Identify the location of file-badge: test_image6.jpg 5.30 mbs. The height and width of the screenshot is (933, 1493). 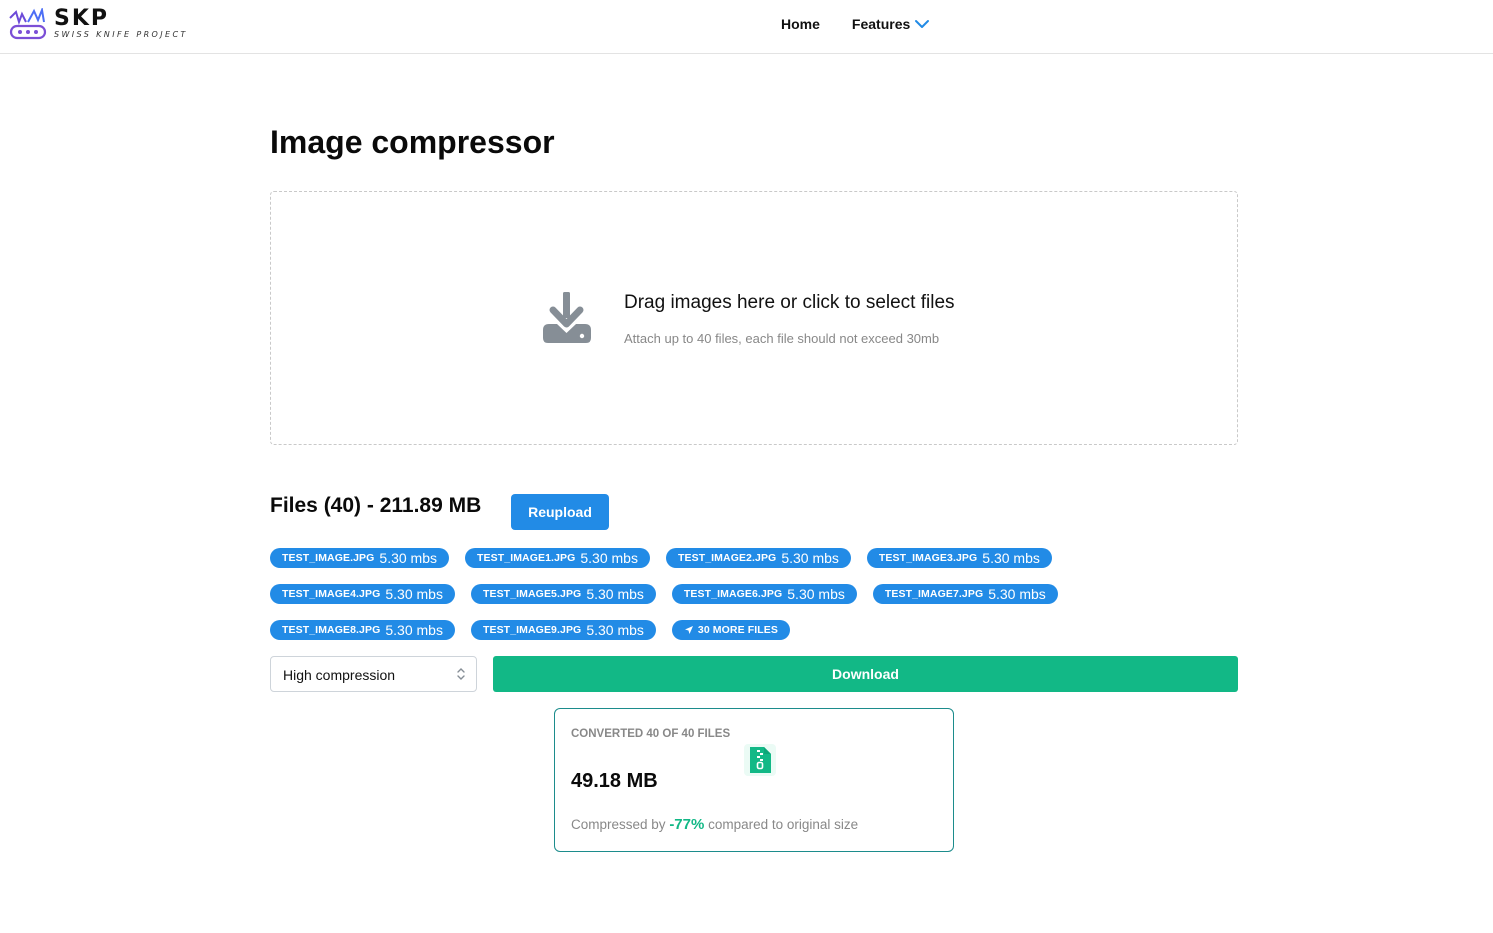
(764, 594).